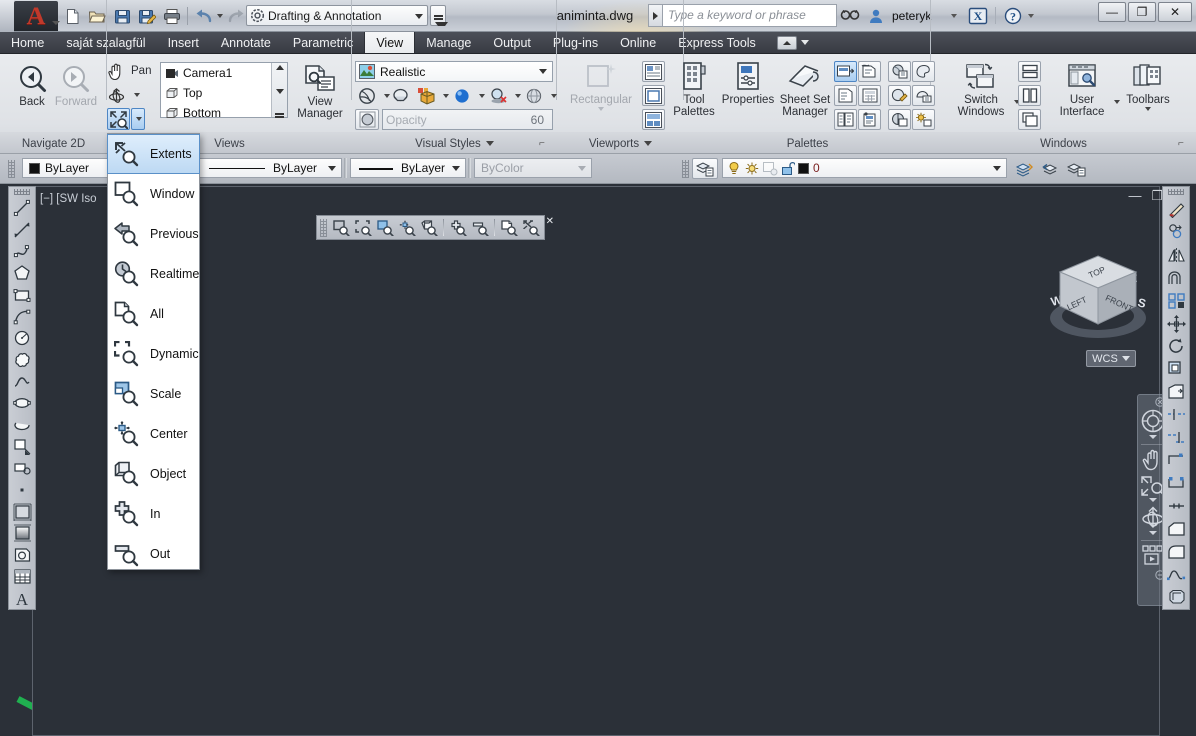 The height and width of the screenshot is (736, 1196). What do you see at coordinates (752, 168) in the screenshot?
I see `layer-thaw-icon` at bounding box center [752, 168].